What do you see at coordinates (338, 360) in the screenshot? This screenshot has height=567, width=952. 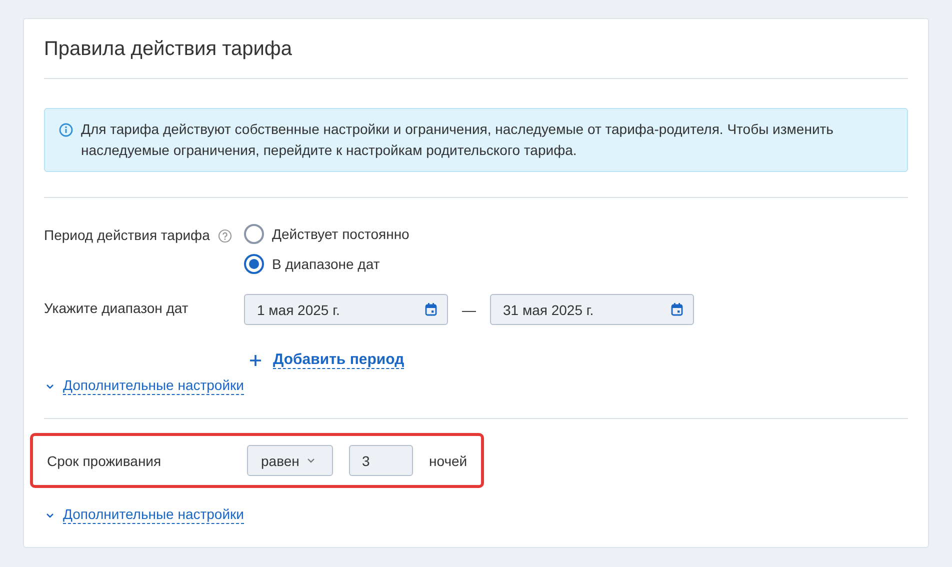 I see `add-period-link: Добавить период` at bounding box center [338, 360].